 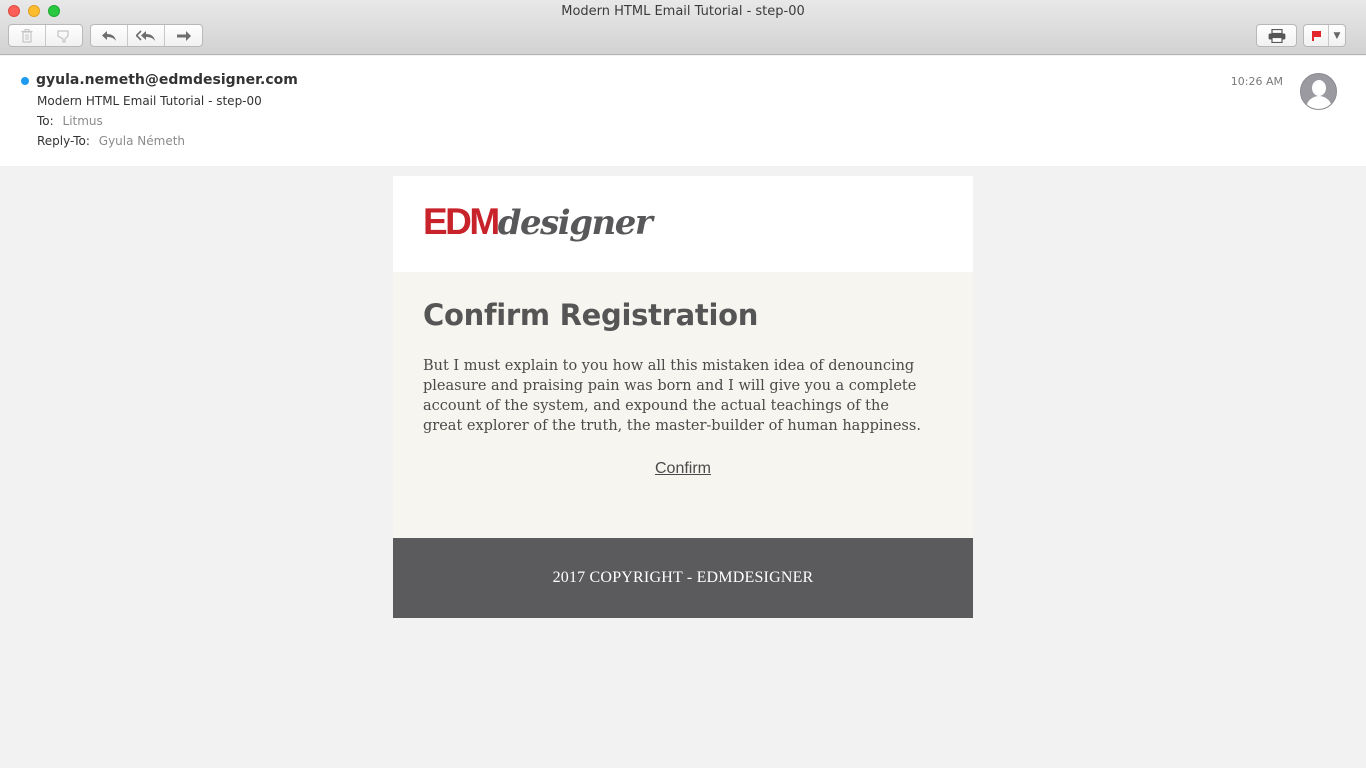 I want to click on to-line: To: Litmus, so click(x=70, y=121).